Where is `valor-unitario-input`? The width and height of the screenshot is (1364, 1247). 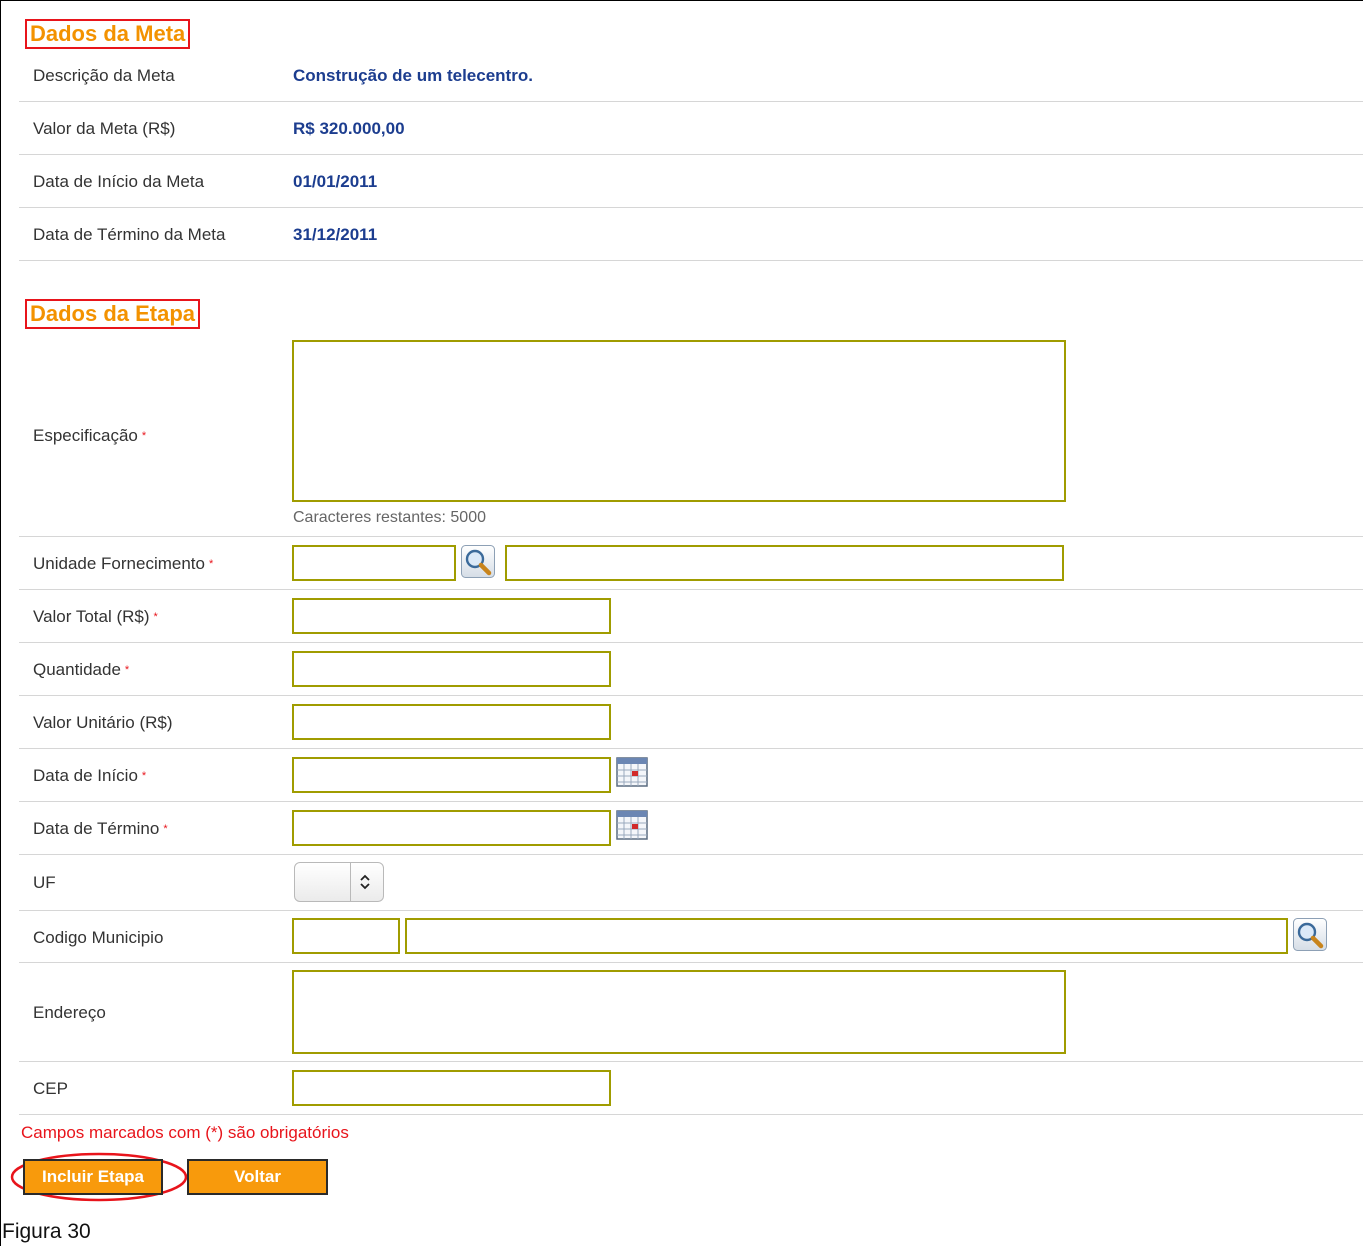 valor-unitario-input is located at coordinates (451, 722).